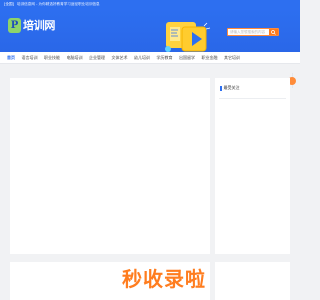  Describe the element at coordinates (164, 279) in the screenshot. I see `watermark-text: 秒收录啦` at that location.